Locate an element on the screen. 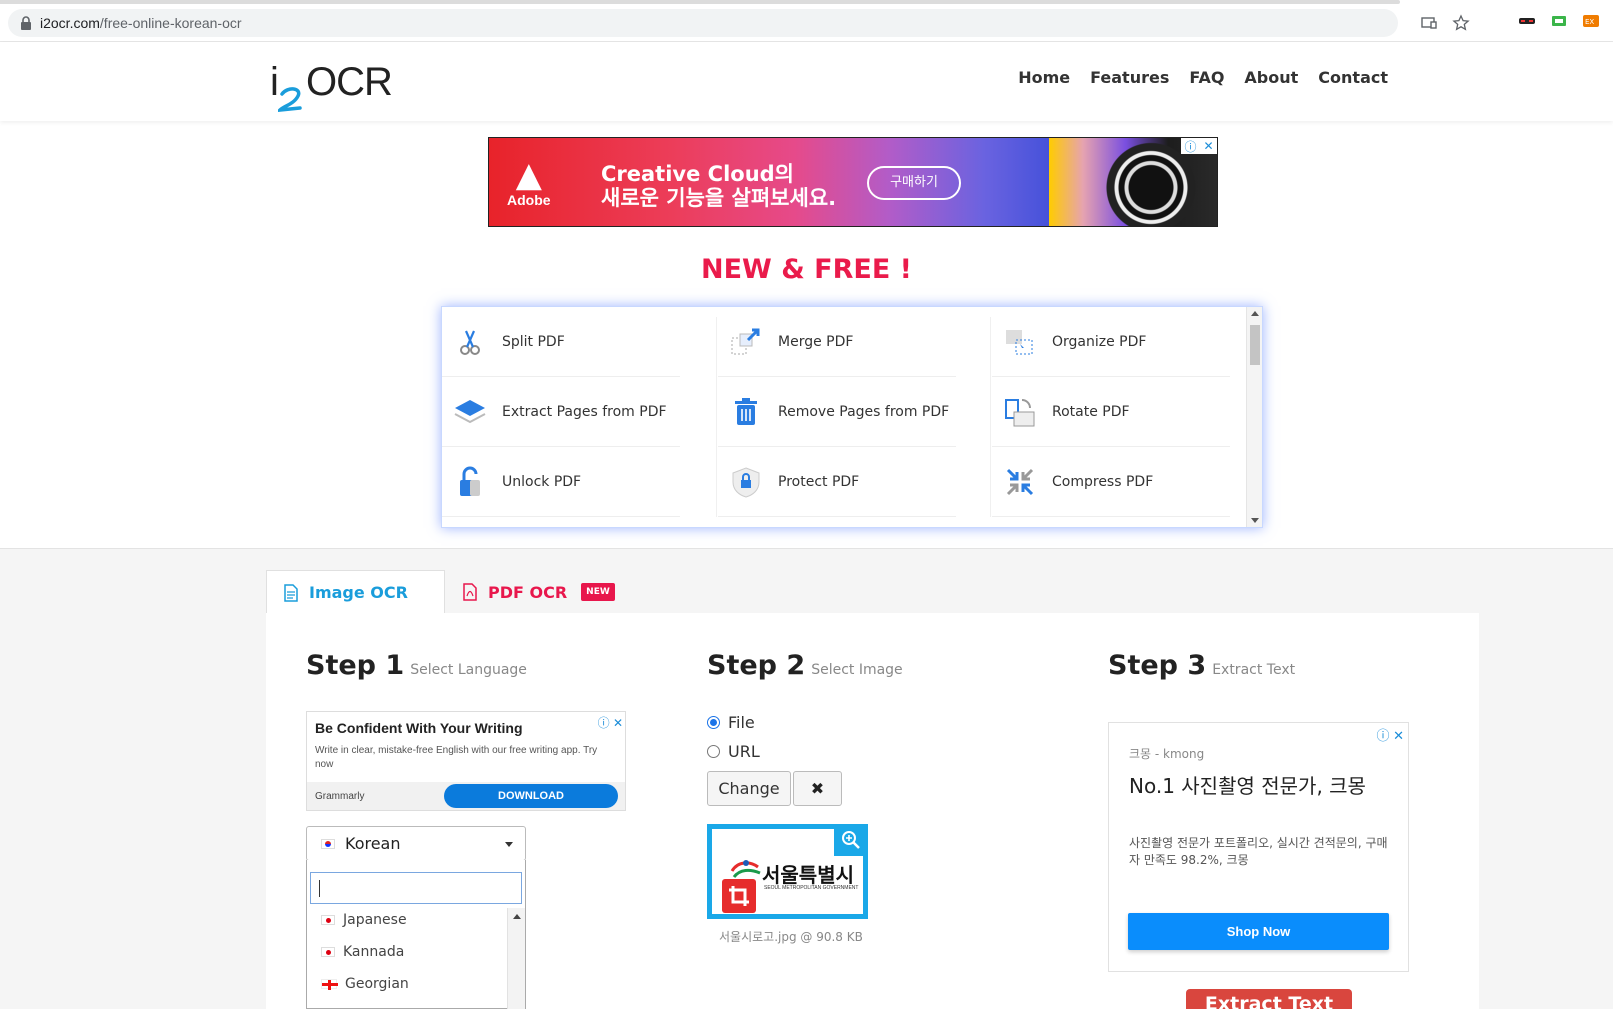 This screenshot has width=1613, height=1009. rotate-icon is located at coordinates (1020, 412).